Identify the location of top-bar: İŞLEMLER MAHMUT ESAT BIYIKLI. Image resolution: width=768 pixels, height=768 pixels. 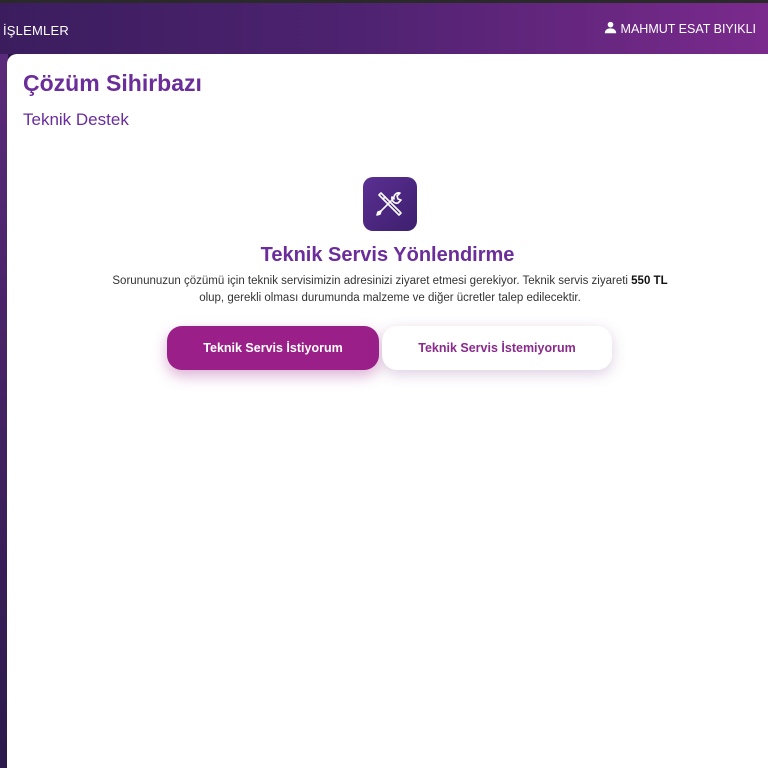
(384, 27).